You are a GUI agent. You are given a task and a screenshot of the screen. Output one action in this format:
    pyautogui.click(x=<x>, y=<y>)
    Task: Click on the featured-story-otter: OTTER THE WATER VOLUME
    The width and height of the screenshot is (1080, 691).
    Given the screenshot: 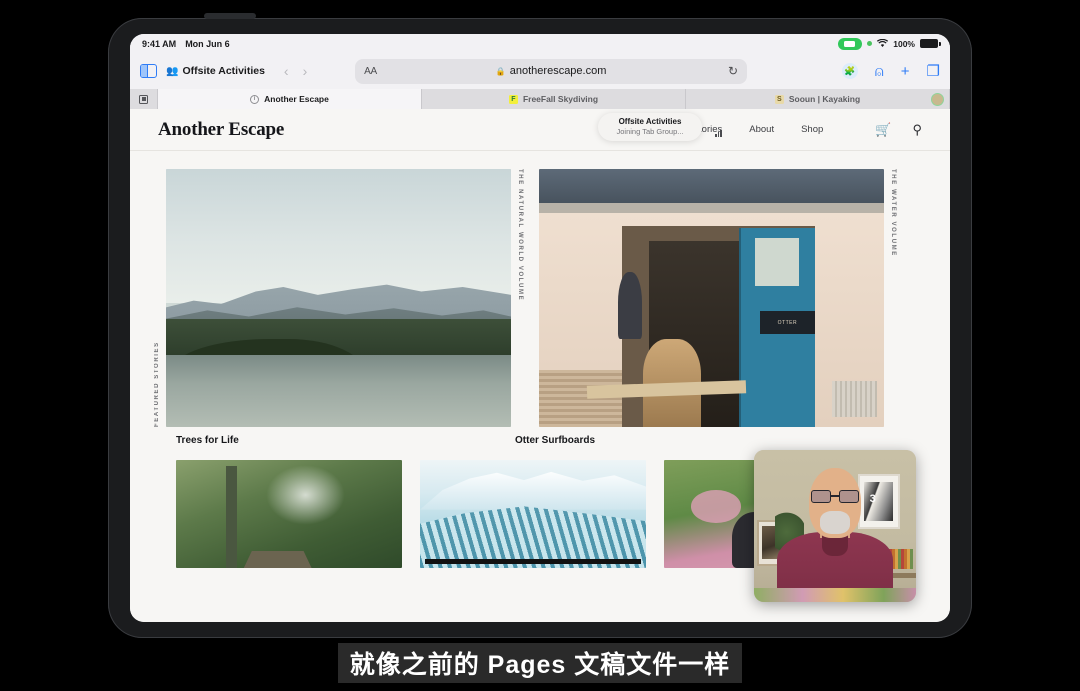 What is the action you would take?
    pyautogui.click(x=717, y=298)
    